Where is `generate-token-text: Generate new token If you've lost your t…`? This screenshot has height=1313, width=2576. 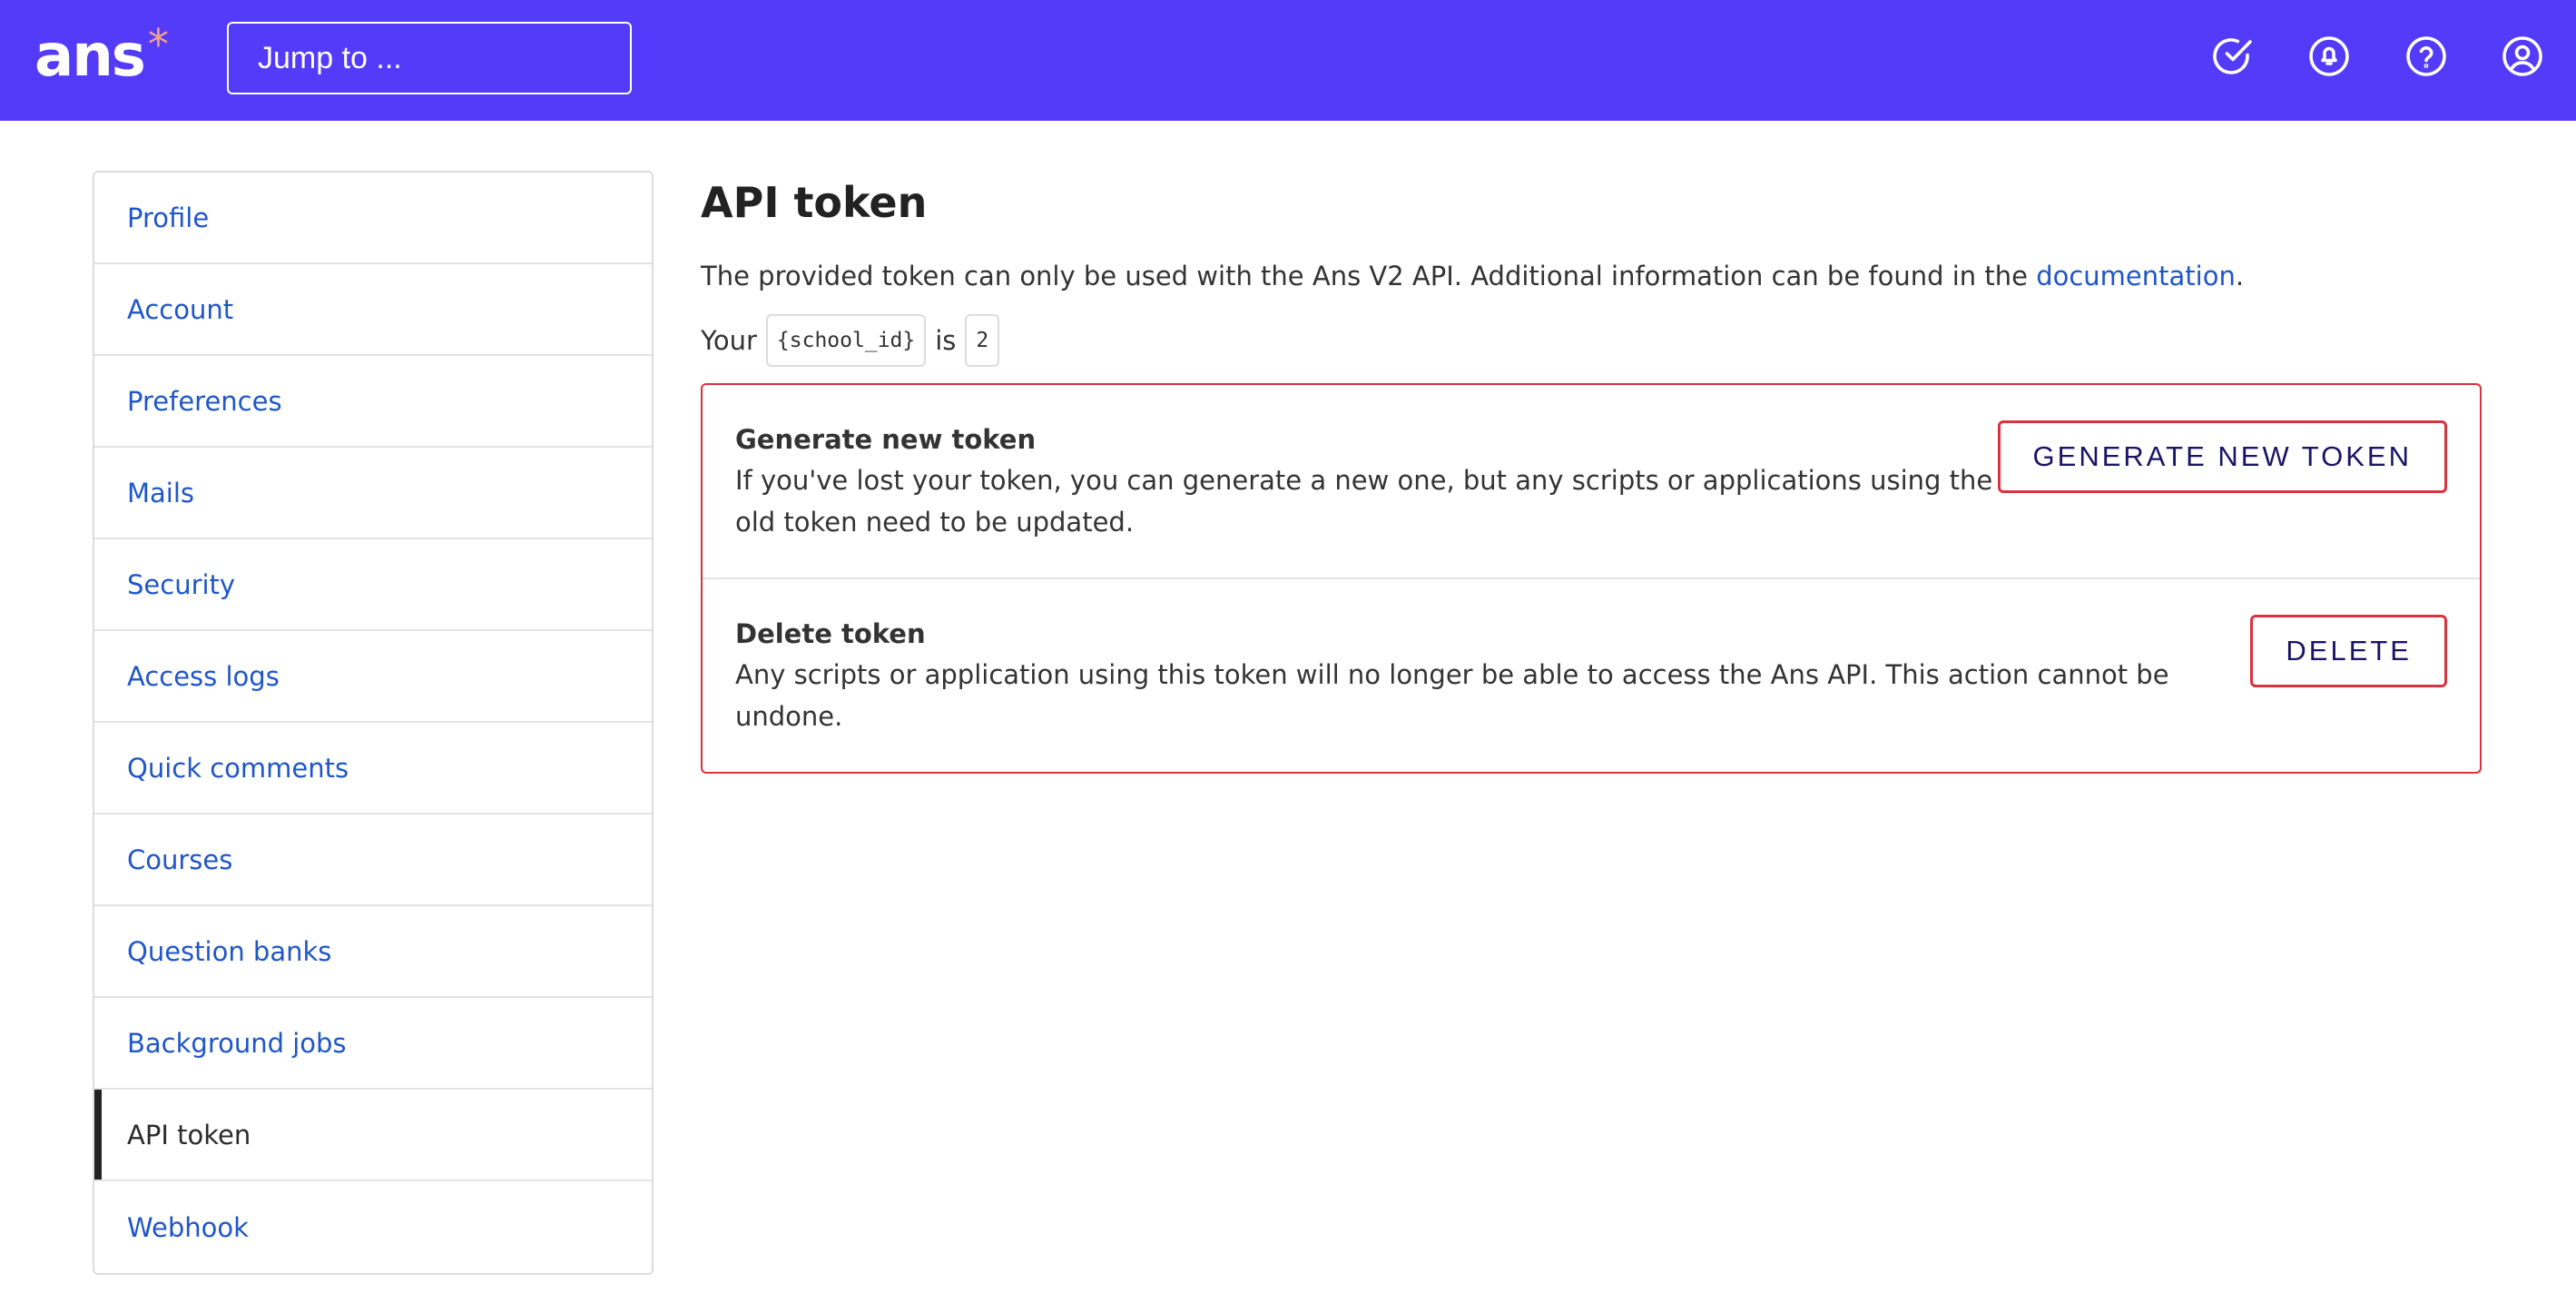 generate-token-text: Generate new token If you've lost your t… is located at coordinates (1366, 481).